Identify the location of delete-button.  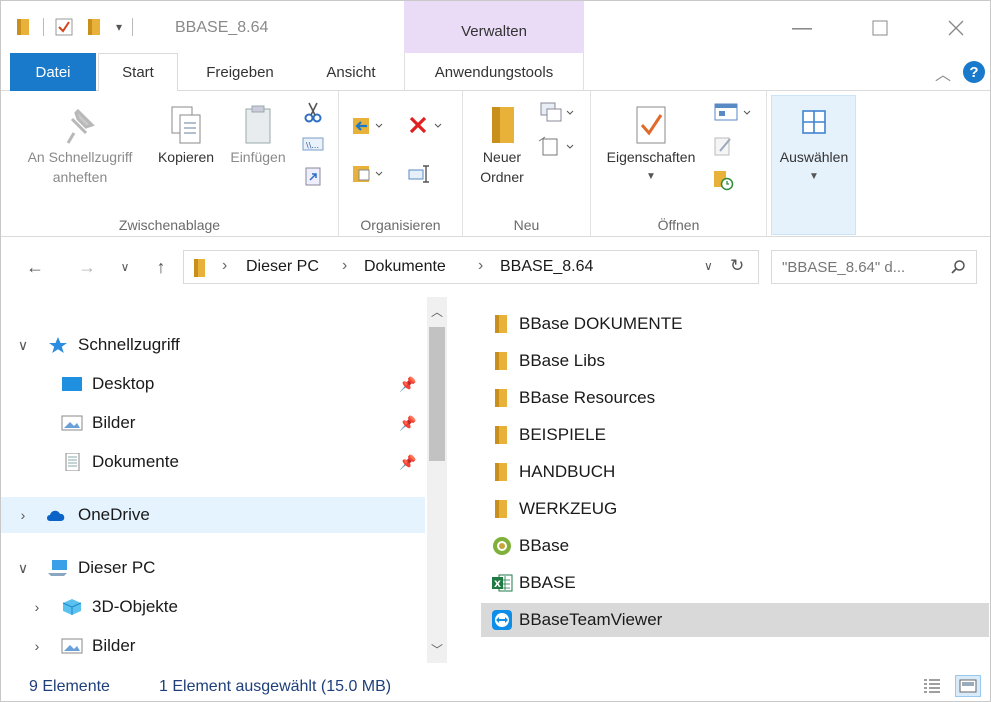
(425, 126).